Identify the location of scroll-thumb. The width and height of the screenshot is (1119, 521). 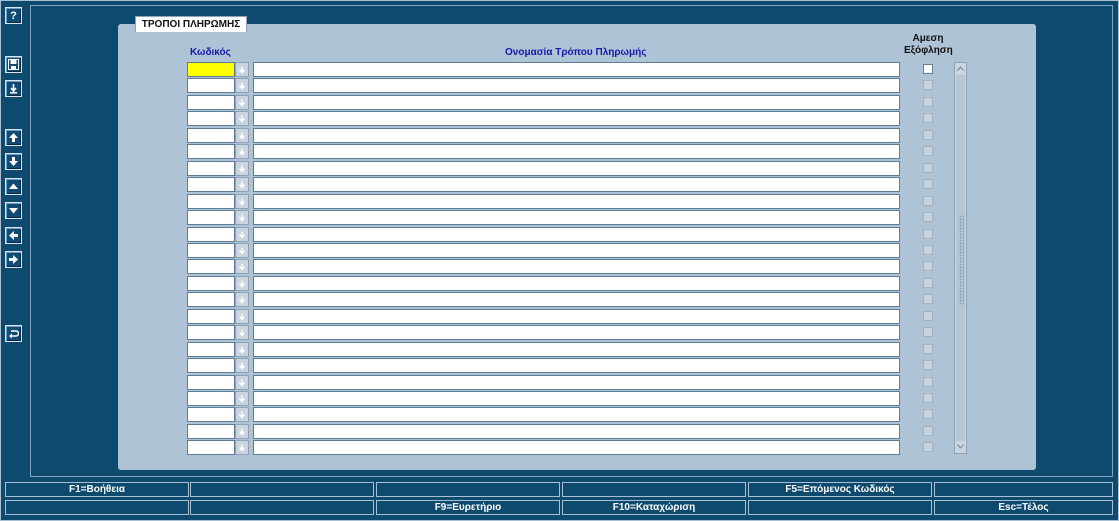
(960, 258).